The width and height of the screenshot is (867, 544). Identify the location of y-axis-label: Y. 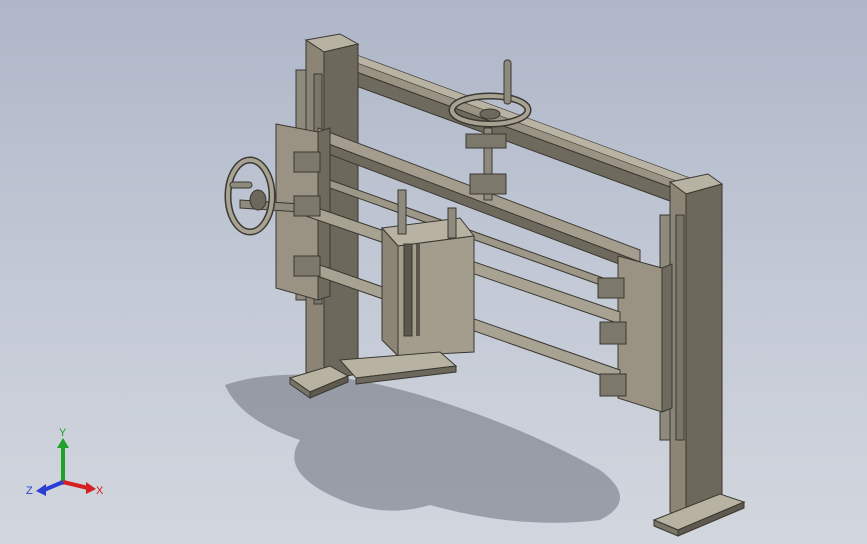
(63, 433).